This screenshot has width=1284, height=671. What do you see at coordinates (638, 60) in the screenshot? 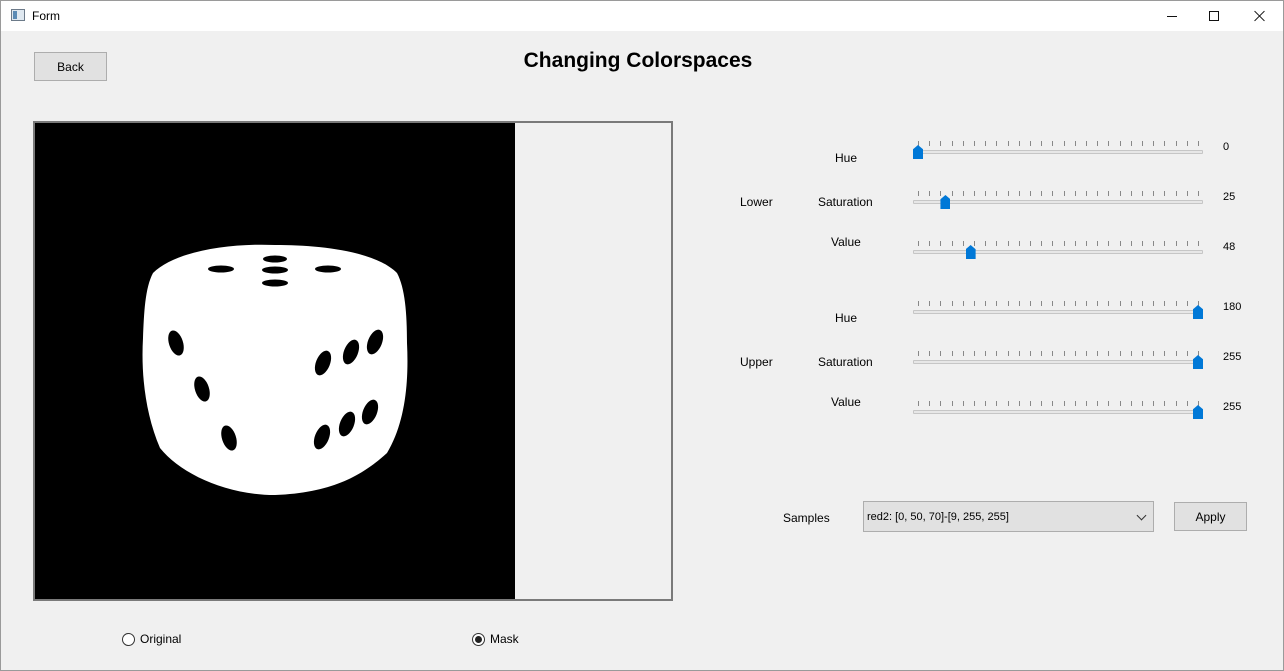
I see `page-title: Changing Colorspaces` at bounding box center [638, 60].